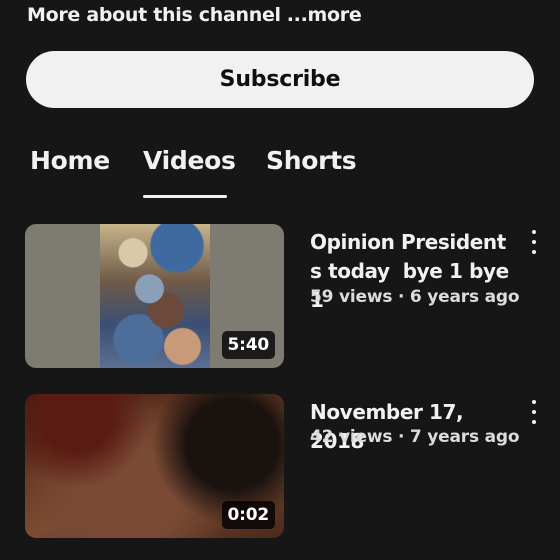 The image size is (560, 560). What do you see at coordinates (248, 515) in the screenshot?
I see `video-duration: 0:02` at bounding box center [248, 515].